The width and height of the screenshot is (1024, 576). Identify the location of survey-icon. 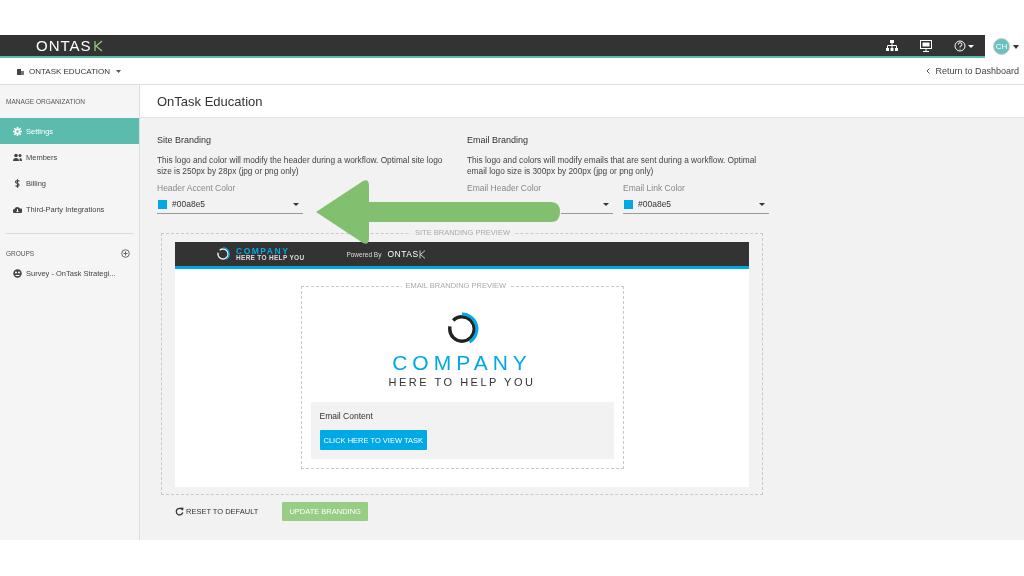
(17, 273).